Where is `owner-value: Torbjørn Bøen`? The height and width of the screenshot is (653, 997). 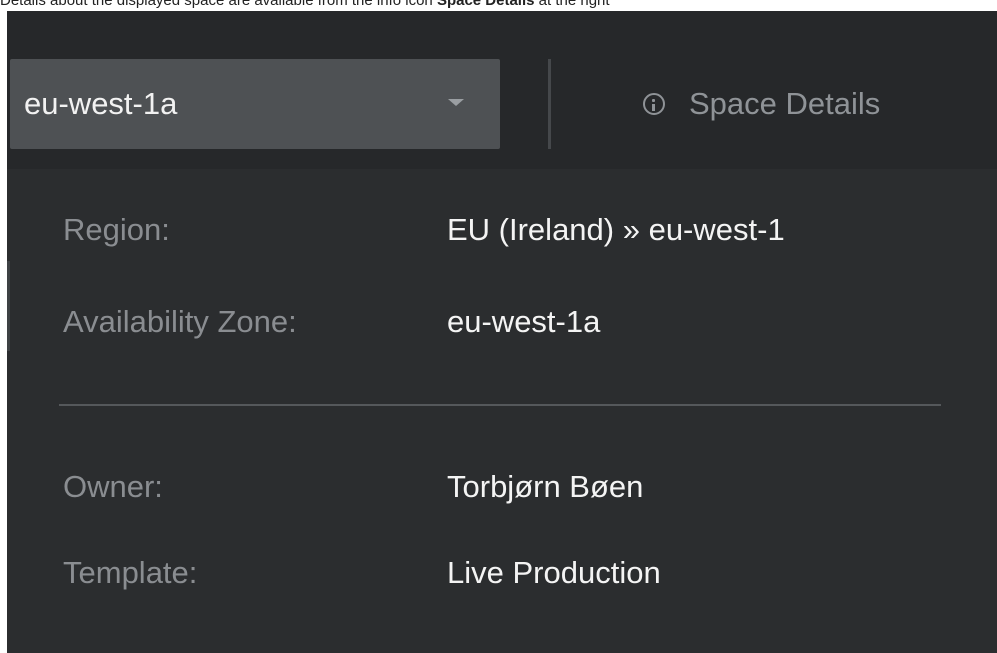 owner-value: Torbjørn Bøen is located at coordinates (545, 486).